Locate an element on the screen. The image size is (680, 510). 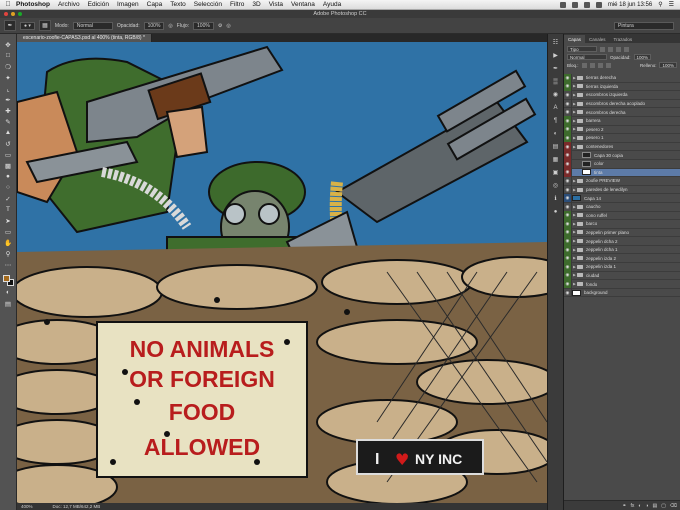
document-size: Doc: 12,7 MB/642,2 MB is located at coordinates (77, 506).